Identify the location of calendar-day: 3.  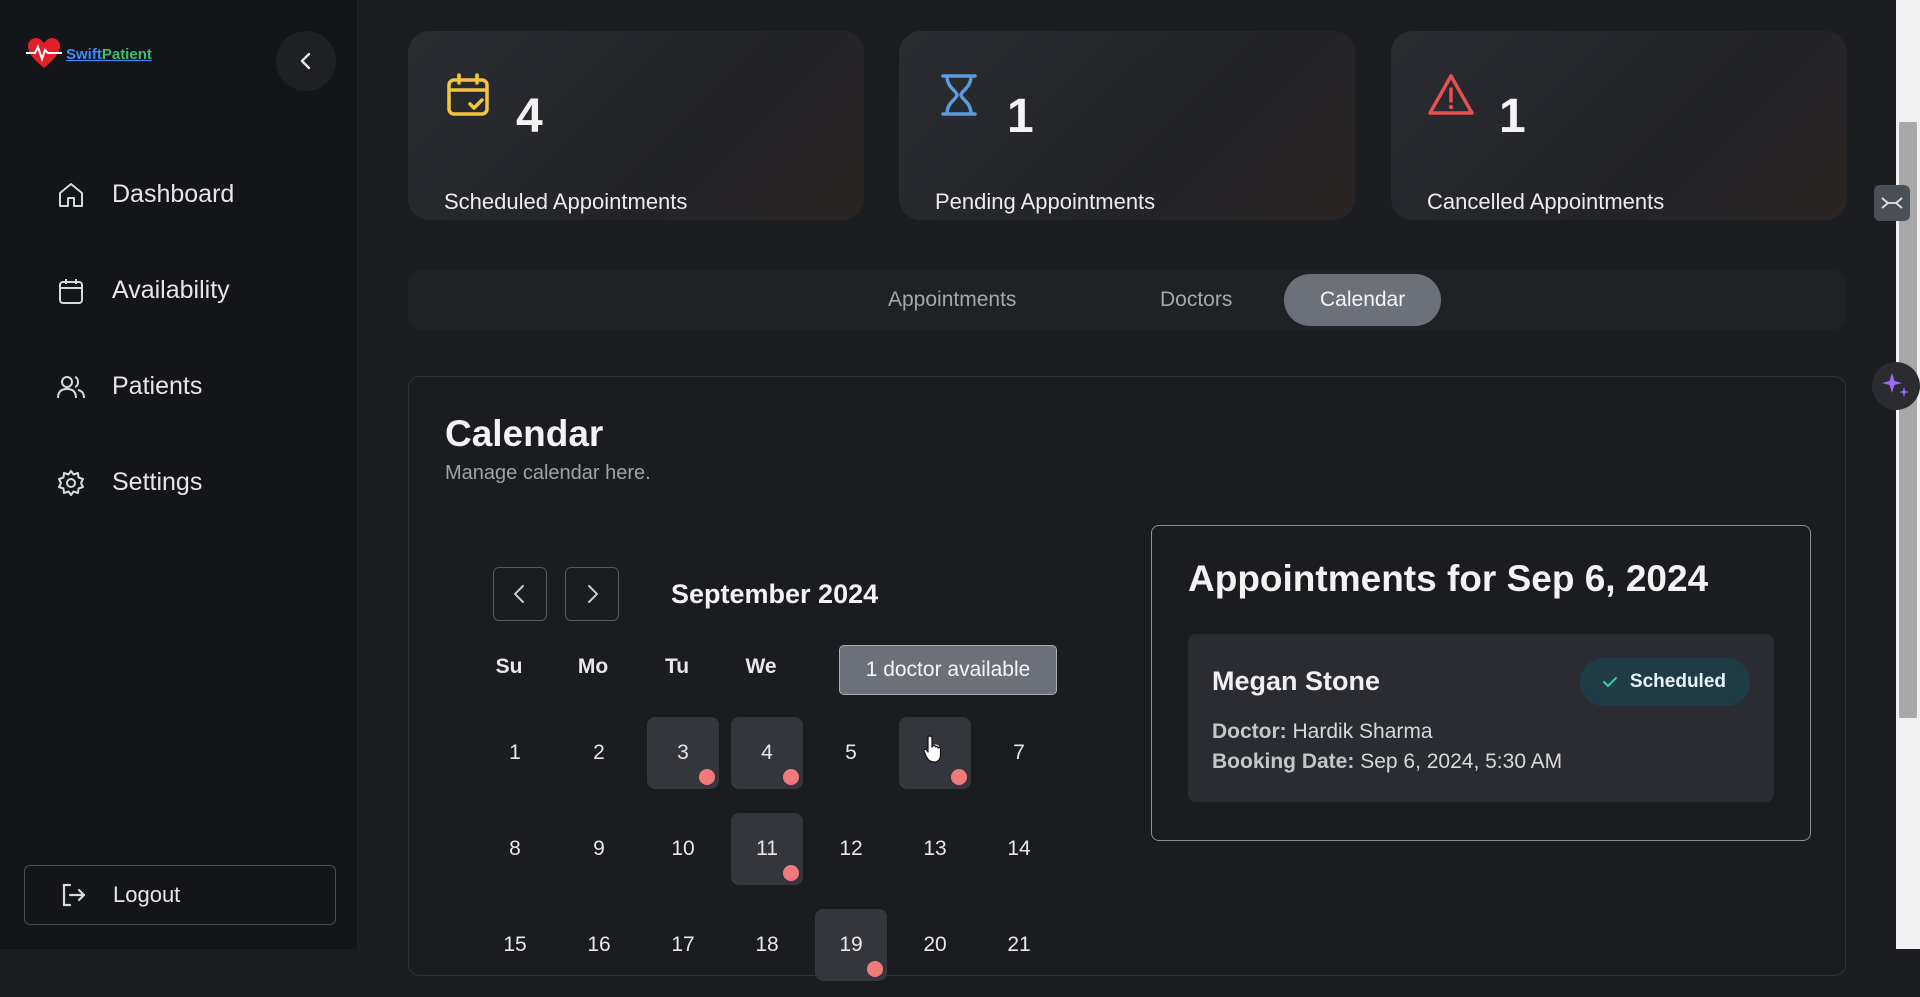
(683, 753).